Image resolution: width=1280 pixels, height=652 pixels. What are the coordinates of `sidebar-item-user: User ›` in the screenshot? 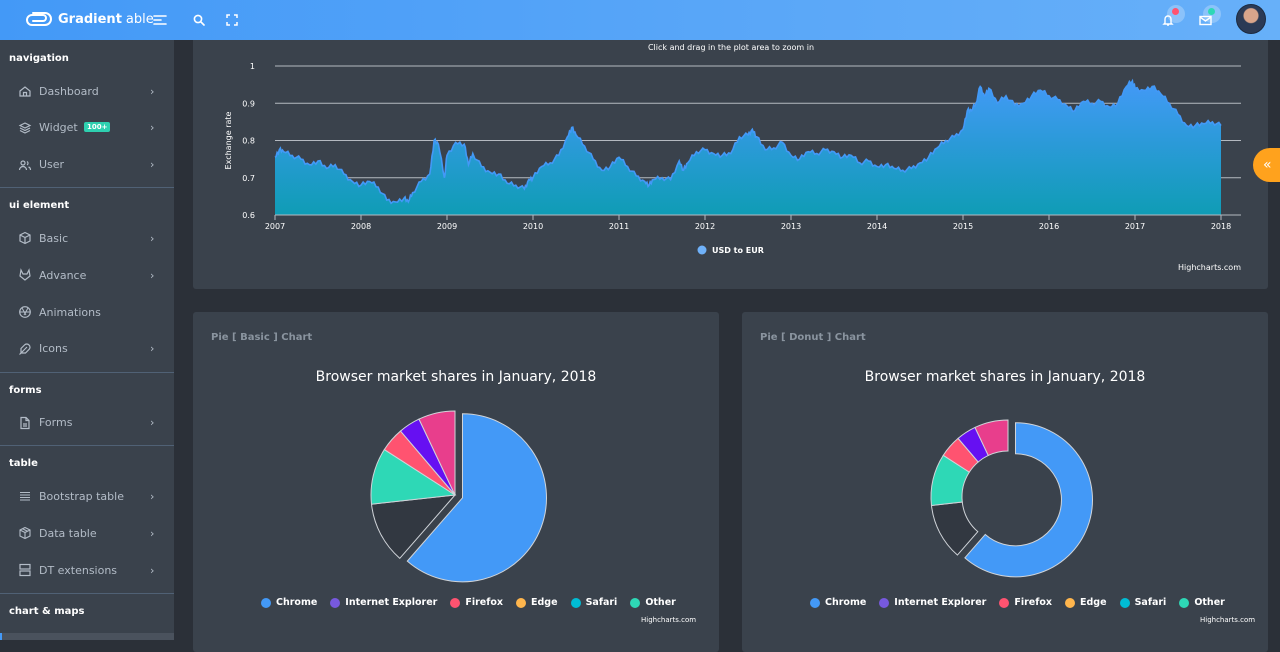 It's located at (87, 165).